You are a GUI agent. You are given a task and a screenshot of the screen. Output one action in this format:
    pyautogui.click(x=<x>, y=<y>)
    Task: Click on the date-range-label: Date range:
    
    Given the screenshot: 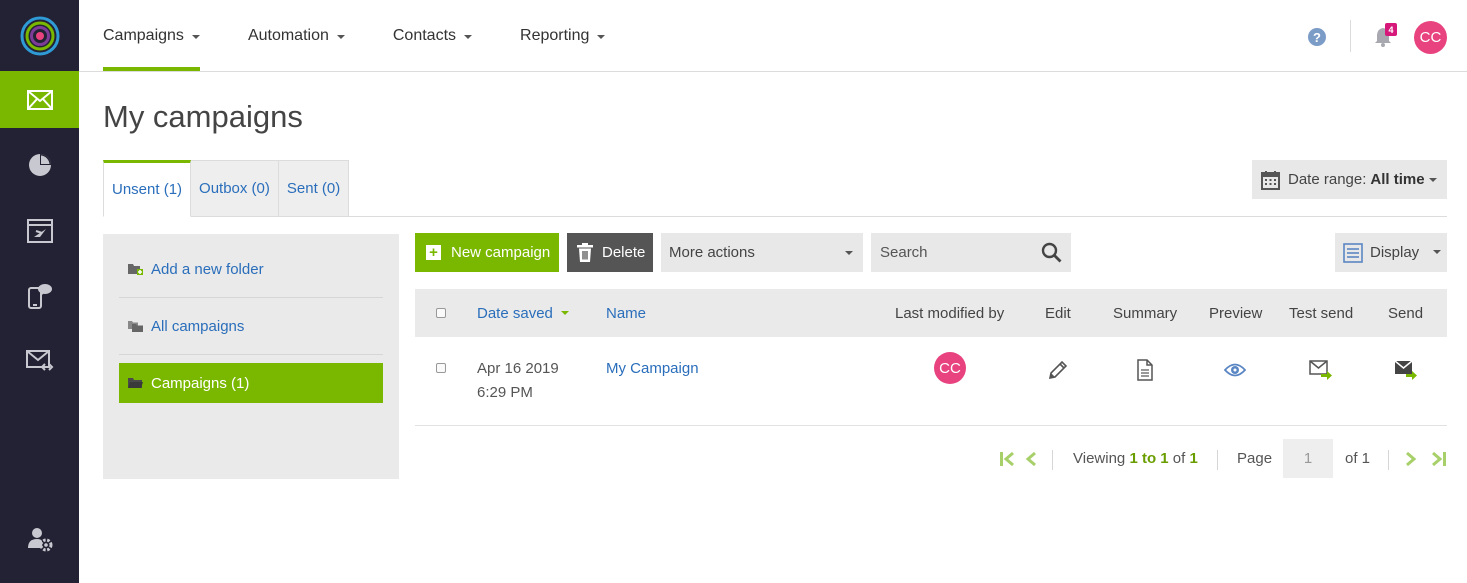 What is the action you would take?
    pyautogui.click(x=1327, y=179)
    